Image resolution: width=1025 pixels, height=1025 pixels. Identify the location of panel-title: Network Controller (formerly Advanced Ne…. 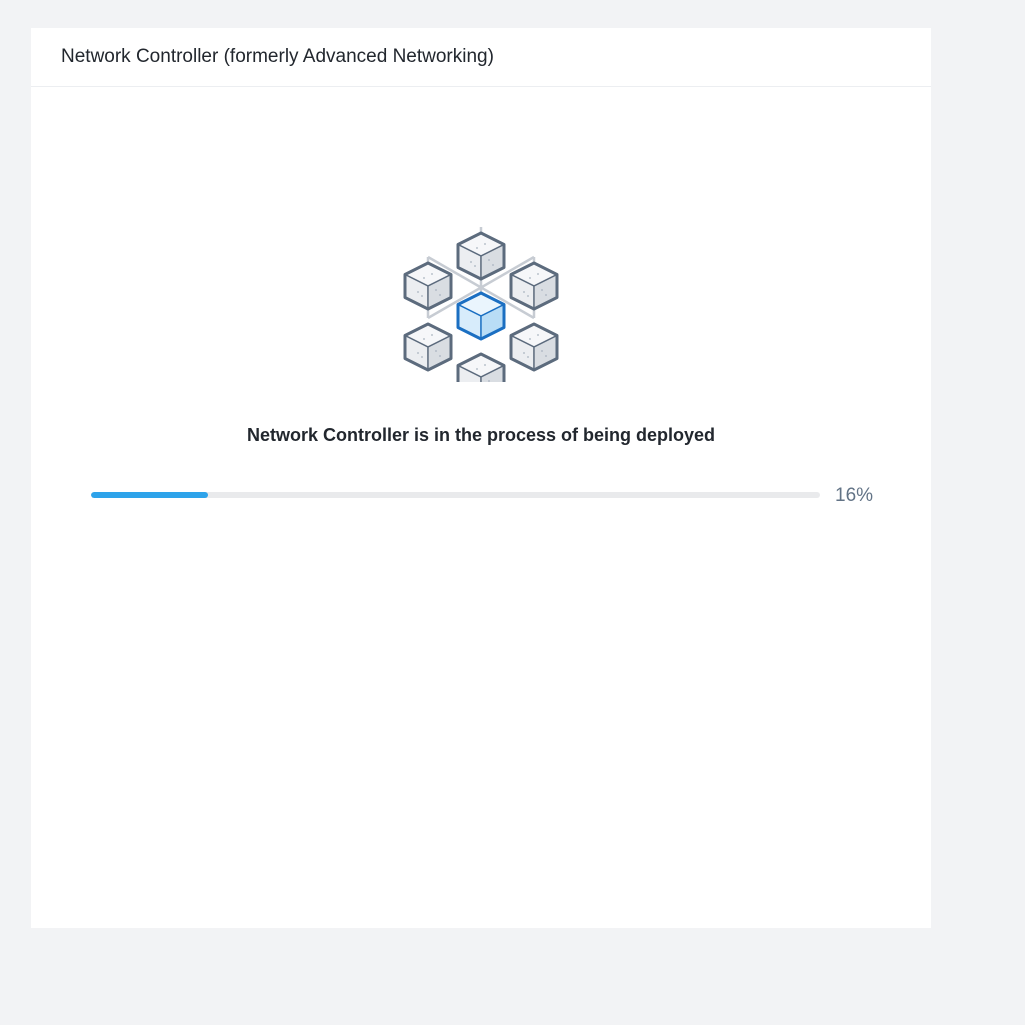
(277, 56).